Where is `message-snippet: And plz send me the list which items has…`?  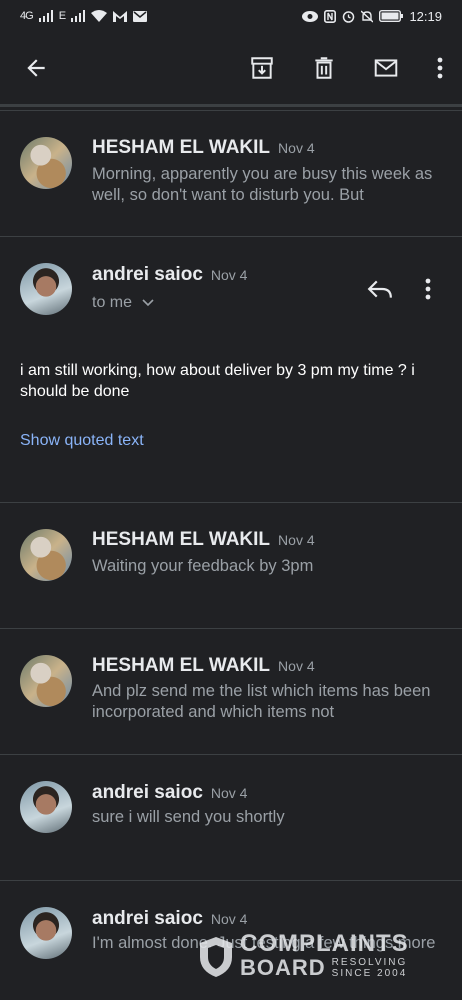
message-snippet: And plz send me the list which items has… is located at coordinates (261, 701).